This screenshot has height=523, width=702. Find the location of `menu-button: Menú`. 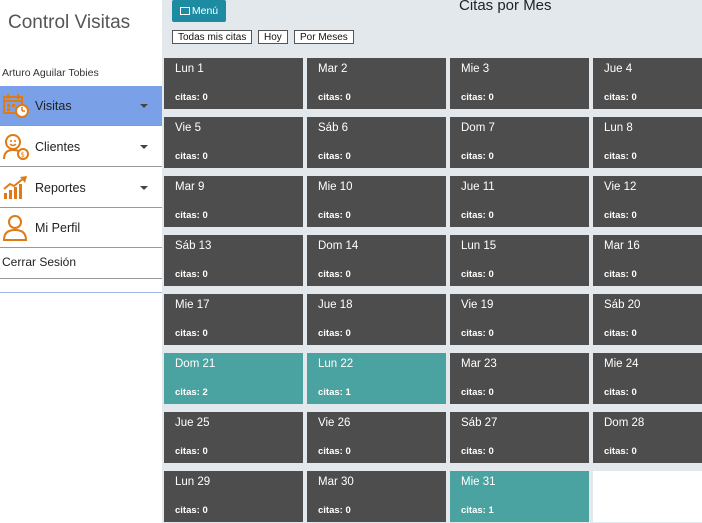

menu-button: Menú is located at coordinates (199, 11).